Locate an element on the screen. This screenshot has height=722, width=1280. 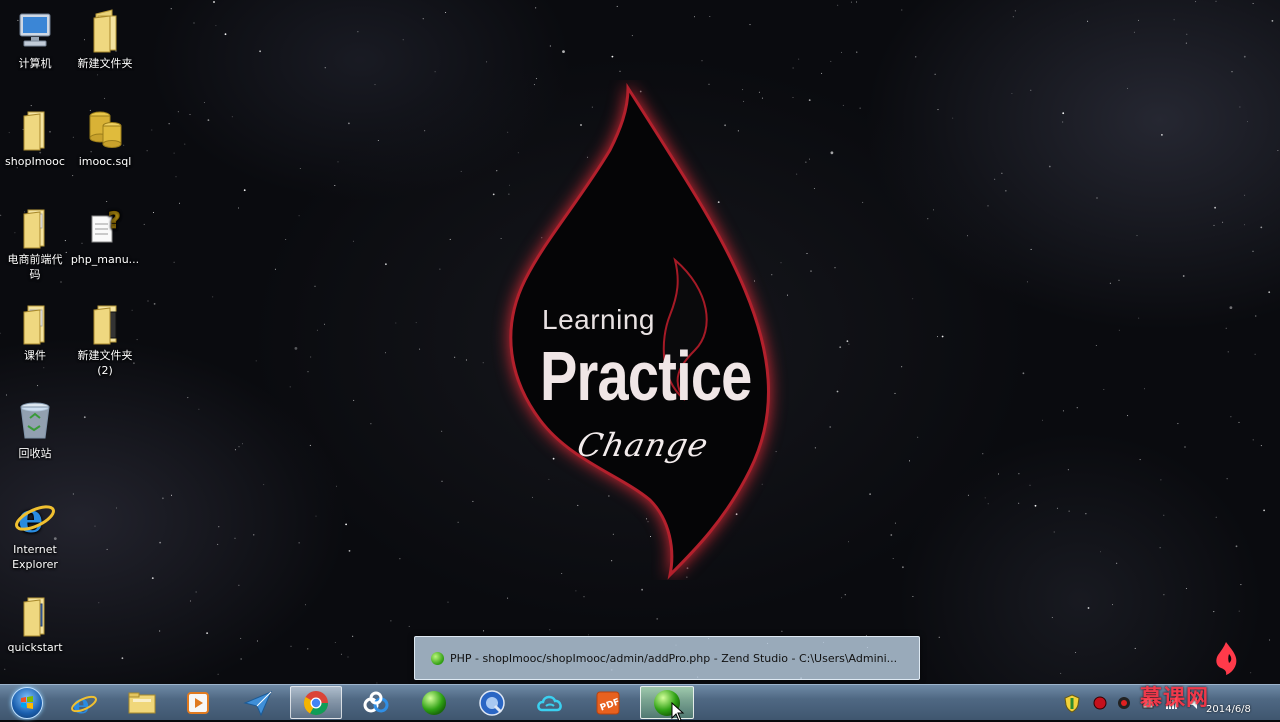
taskbar-quicktime is located at coordinates (492, 702).